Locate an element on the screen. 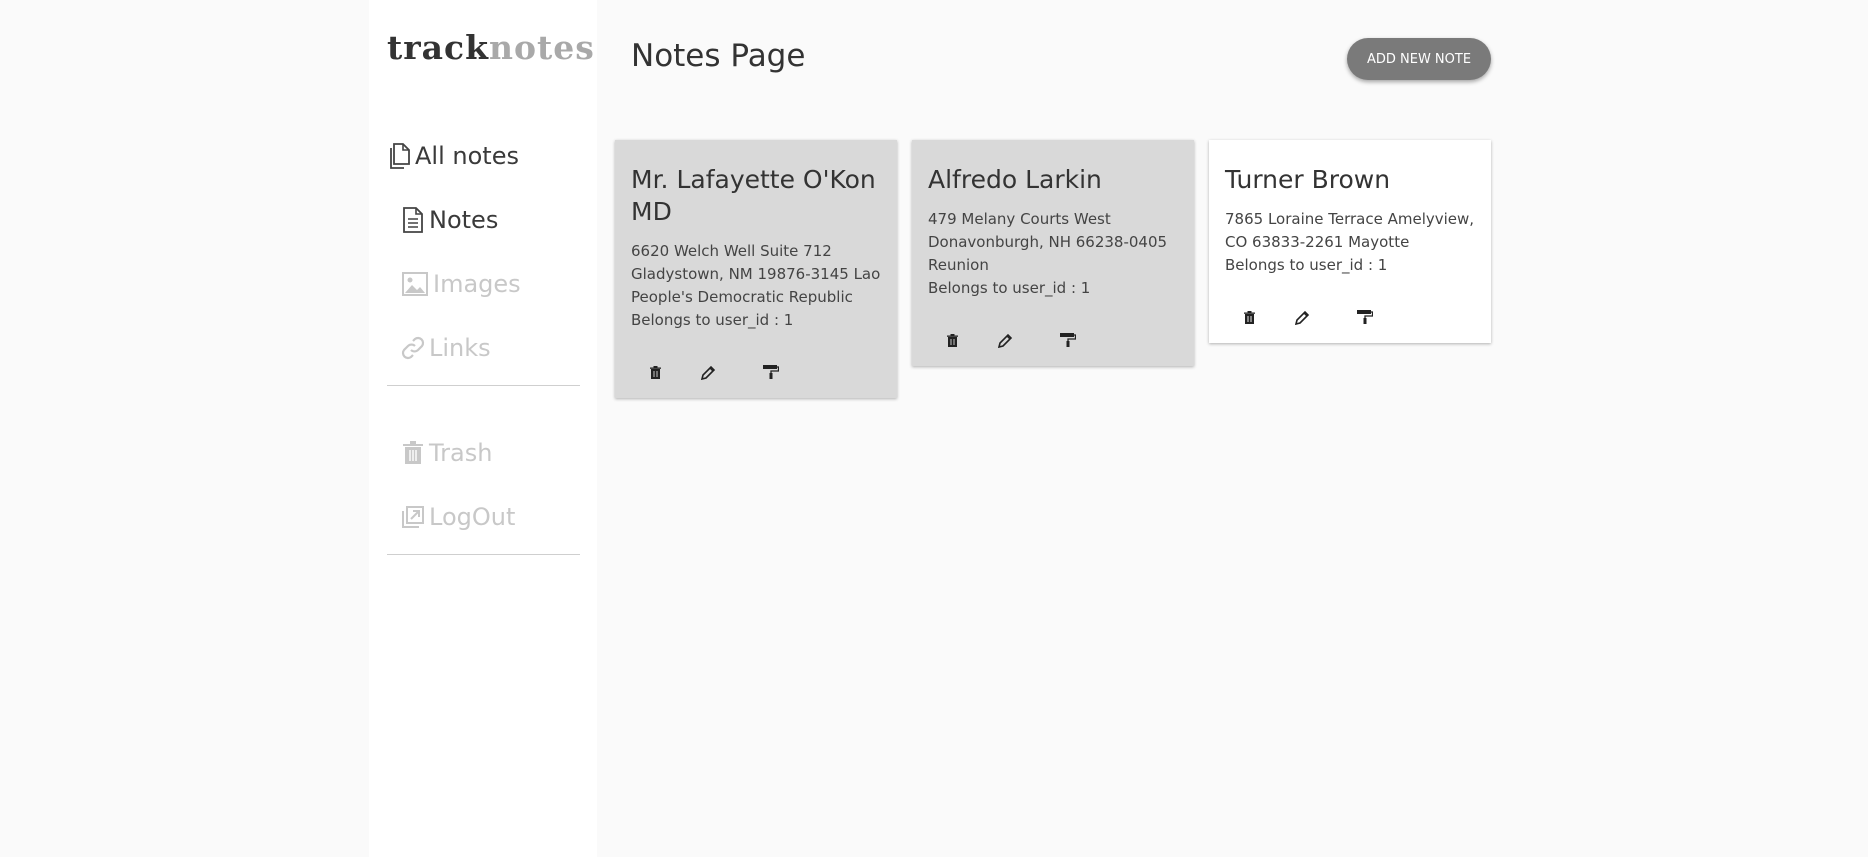  sidebar-item-label: LogOut is located at coordinates (472, 517).